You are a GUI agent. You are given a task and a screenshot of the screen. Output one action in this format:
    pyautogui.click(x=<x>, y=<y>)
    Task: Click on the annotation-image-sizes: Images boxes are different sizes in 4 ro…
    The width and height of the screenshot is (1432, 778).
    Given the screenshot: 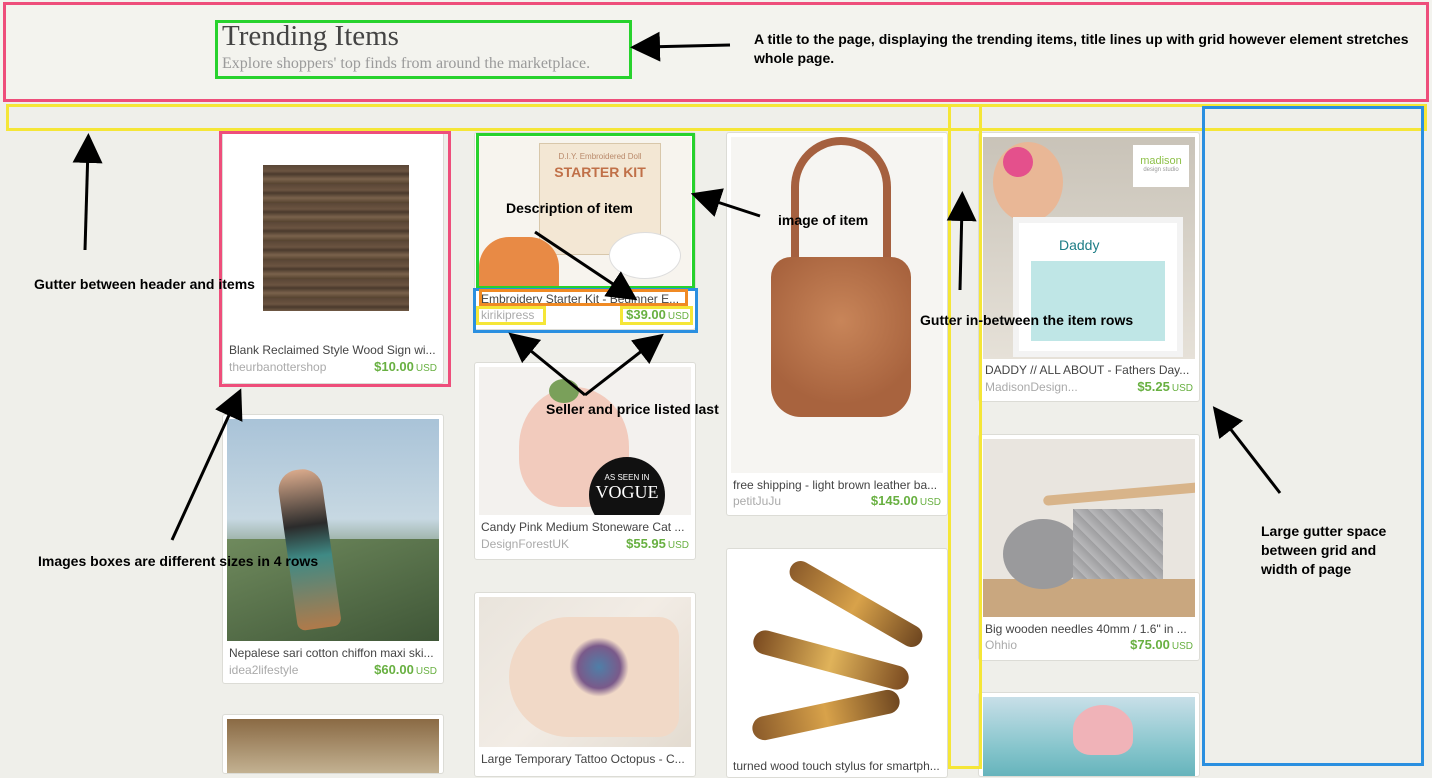 What is the action you would take?
    pyautogui.click(x=178, y=561)
    